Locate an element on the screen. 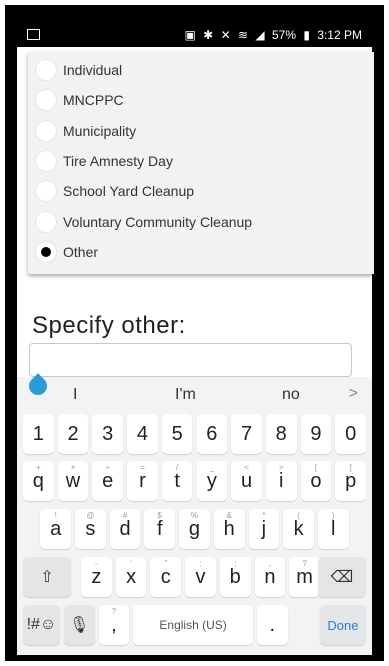 The image size is (389, 666). specify-other-title: Specify other: is located at coordinates (109, 325).